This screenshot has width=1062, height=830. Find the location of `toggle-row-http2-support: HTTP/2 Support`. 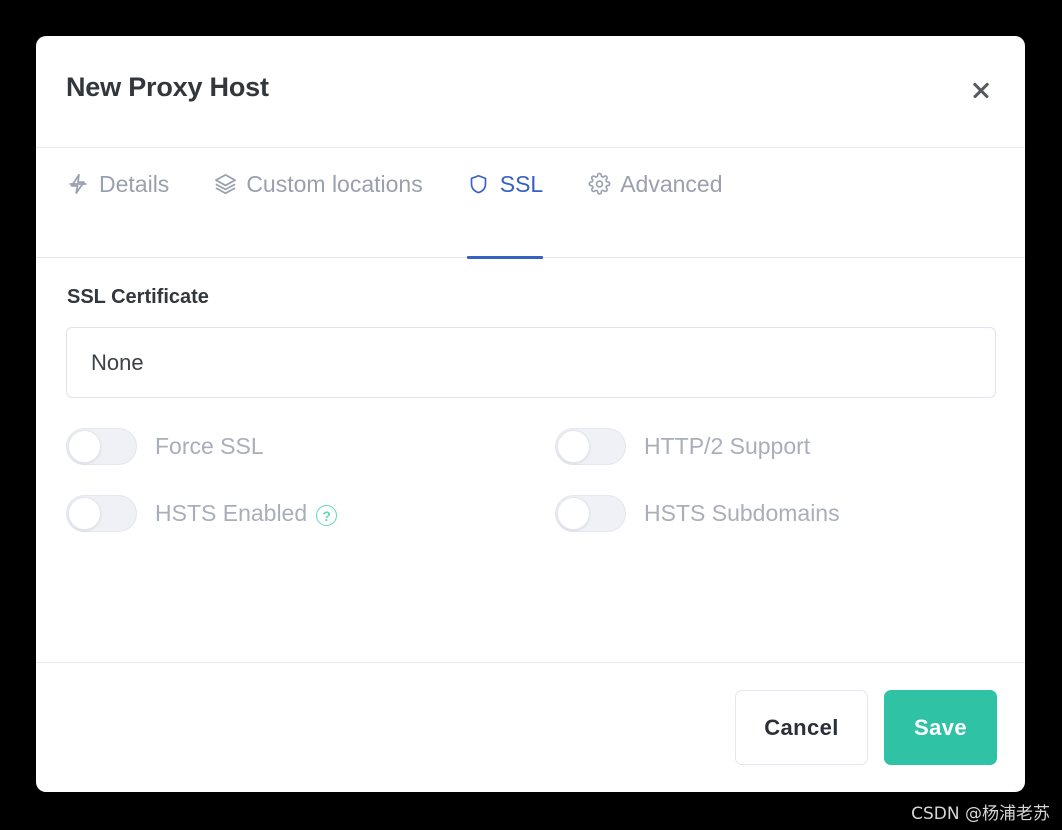

toggle-row-http2-support: HTTP/2 Support is located at coordinates (775, 446).